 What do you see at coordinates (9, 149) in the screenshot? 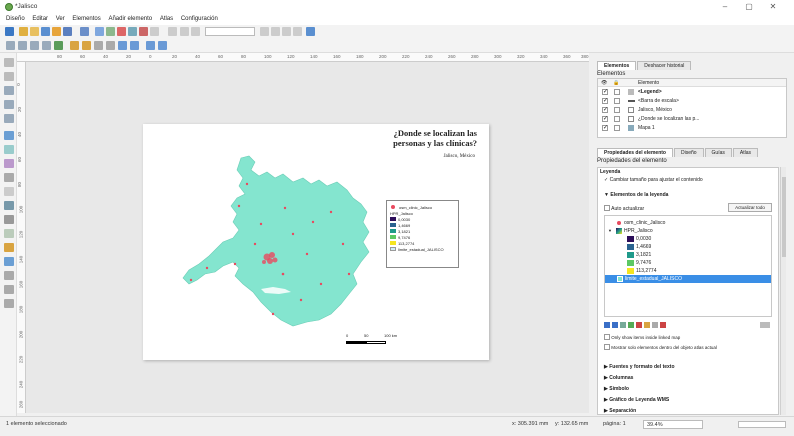
I see `add-3d-map-icon` at bounding box center [9, 149].